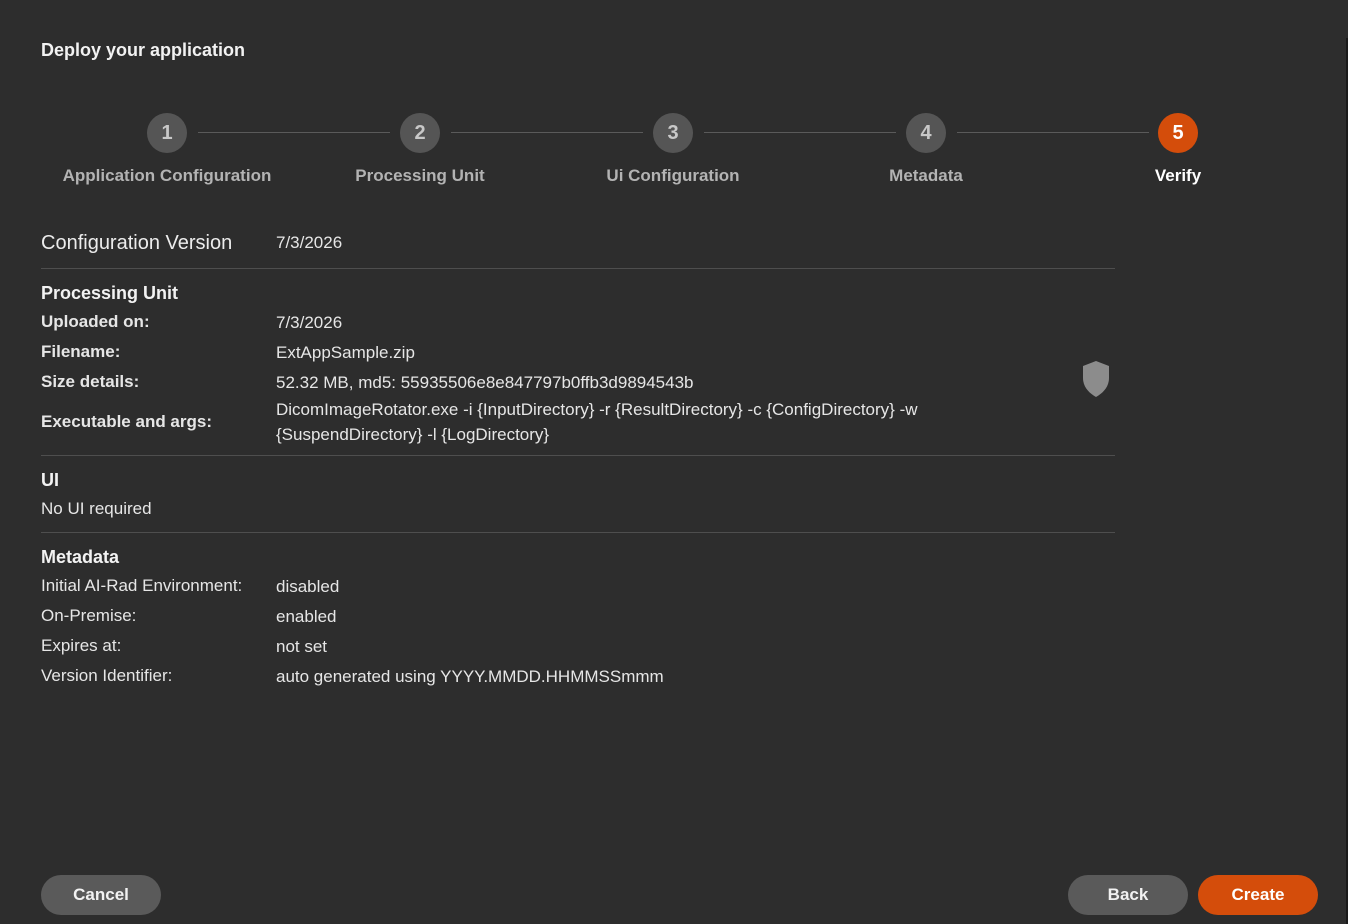  Describe the element at coordinates (107, 675) in the screenshot. I see `metadata-label: Version Identifier:` at that location.